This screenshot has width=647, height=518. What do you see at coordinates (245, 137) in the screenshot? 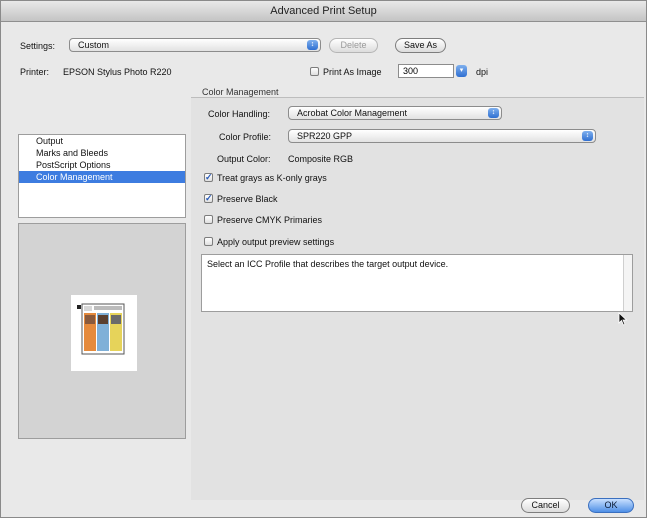
I see `color-profile-label: Color Profile:` at bounding box center [245, 137].